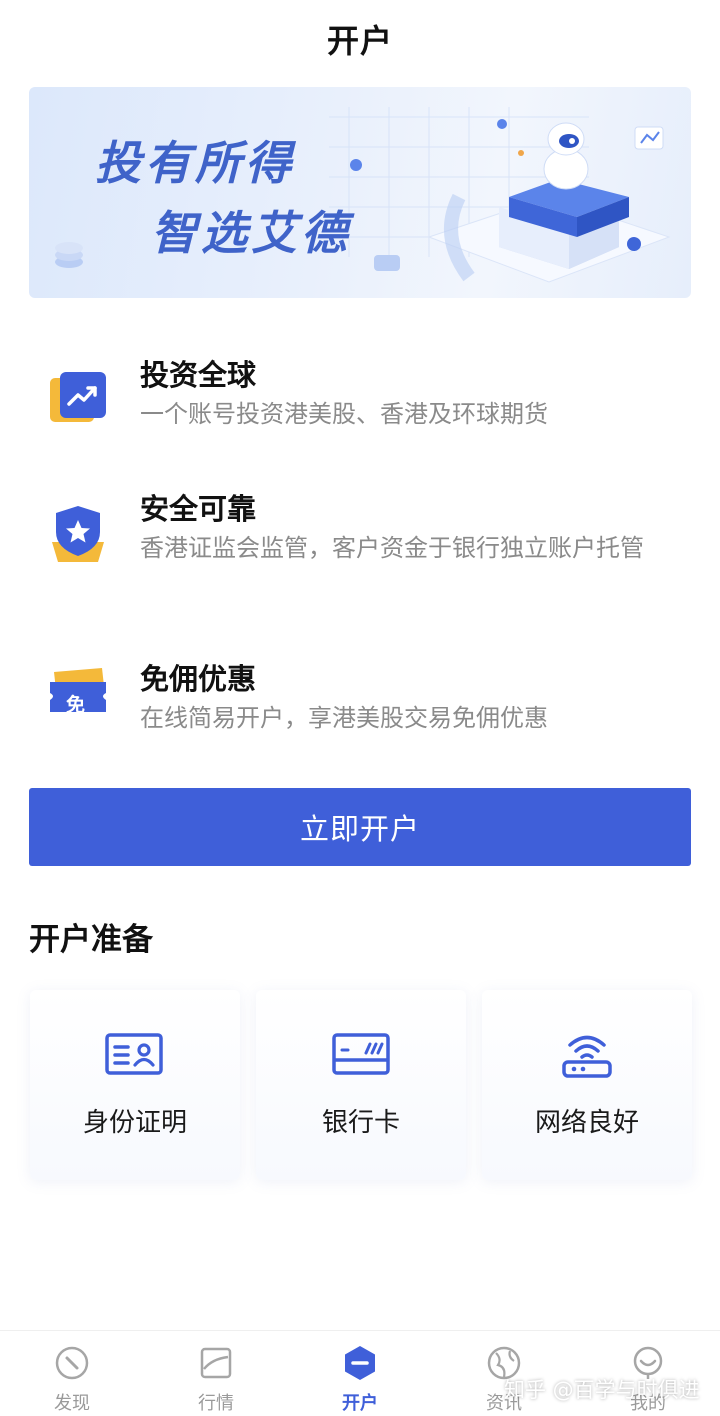  I want to click on prep-item-label: 银行卡, so click(360, 1123).